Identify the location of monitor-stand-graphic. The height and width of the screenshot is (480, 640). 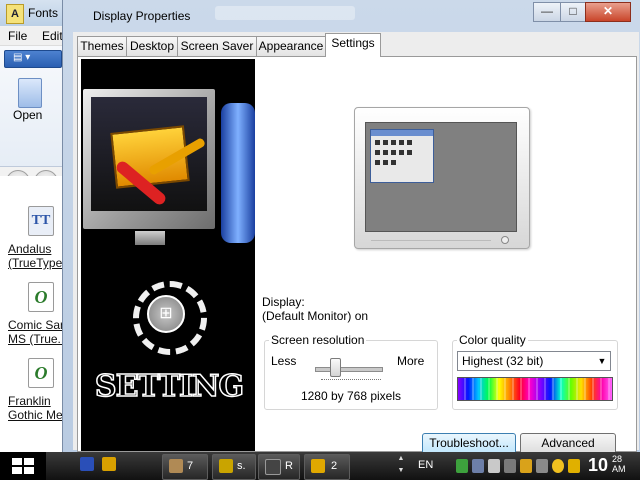
(150, 238).